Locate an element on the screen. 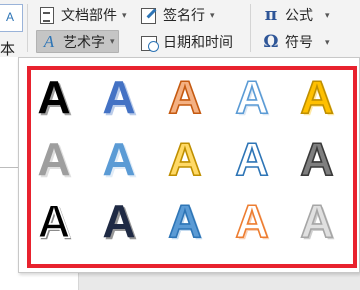 This screenshot has height=290, width=360. date-time-button: 日期和时间 is located at coordinates (186, 42).